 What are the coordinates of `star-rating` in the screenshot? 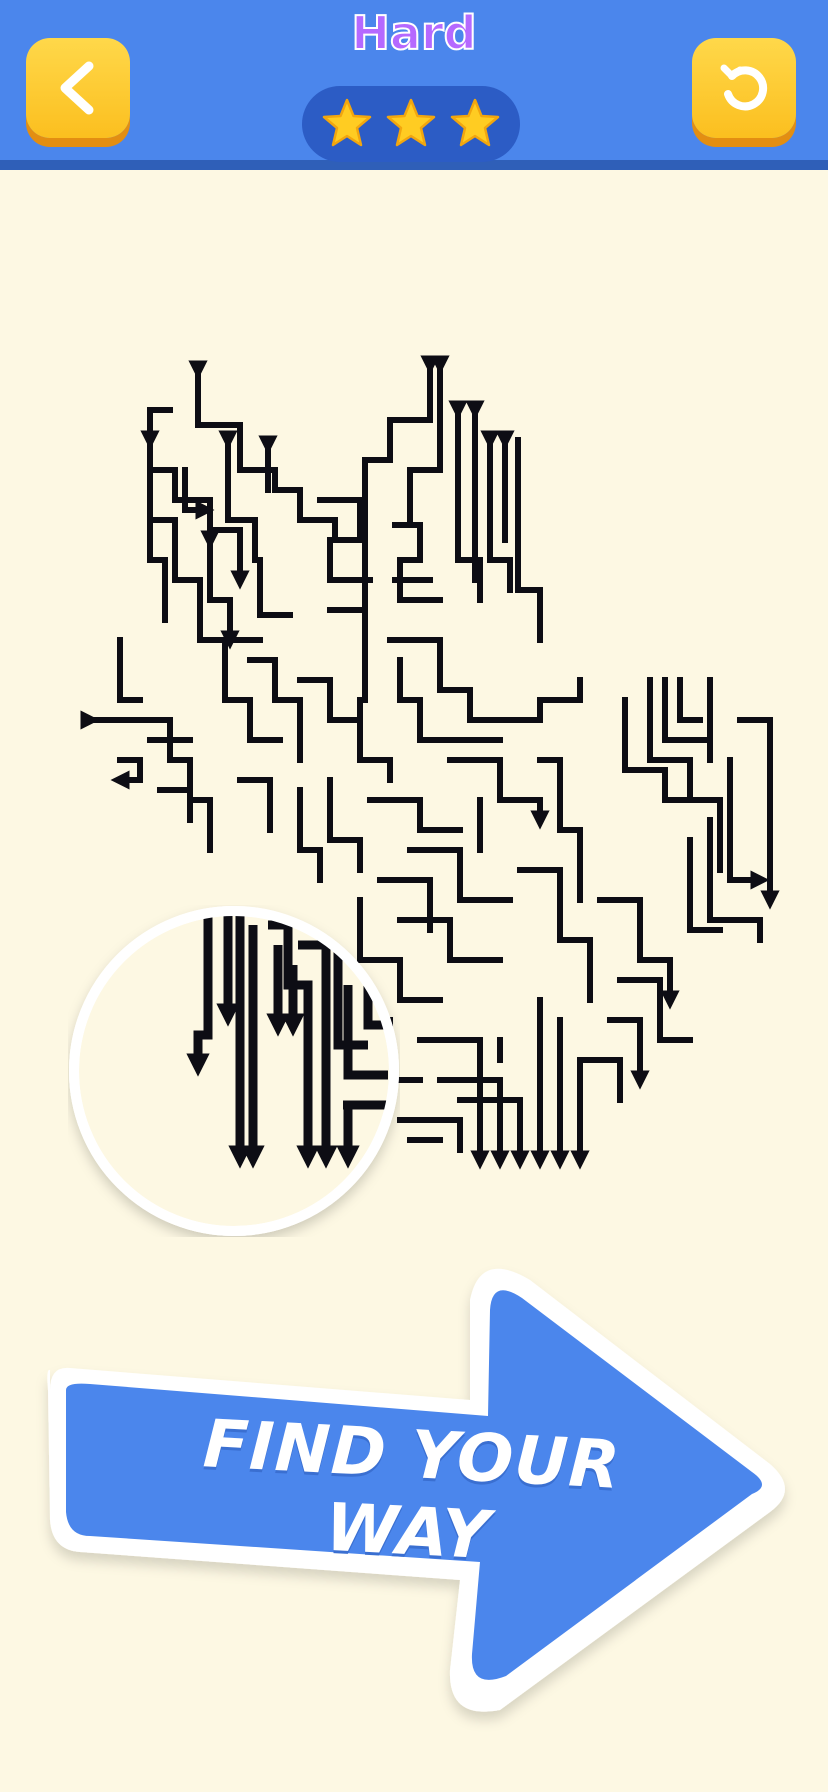 It's located at (411, 124).